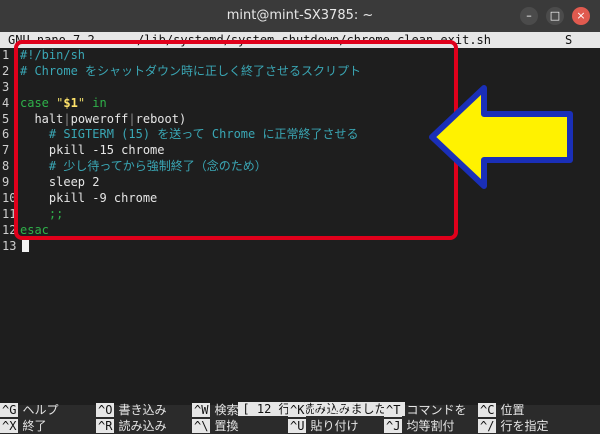 The width and height of the screenshot is (600, 434). What do you see at coordinates (300, 246) in the screenshot?
I see `code-line: 13` at bounding box center [300, 246].